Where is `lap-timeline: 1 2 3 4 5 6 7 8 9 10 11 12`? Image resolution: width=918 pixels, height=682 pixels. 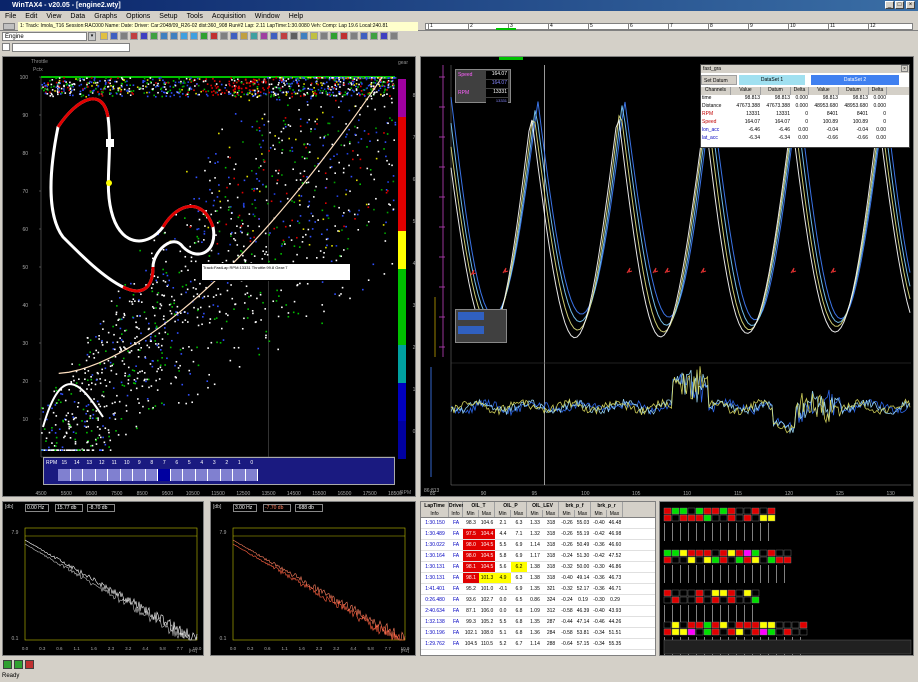
lap-timeline: 1 2 3 4 5 6 7 8 9 10 11 12 is located at coordinates (669, 26).